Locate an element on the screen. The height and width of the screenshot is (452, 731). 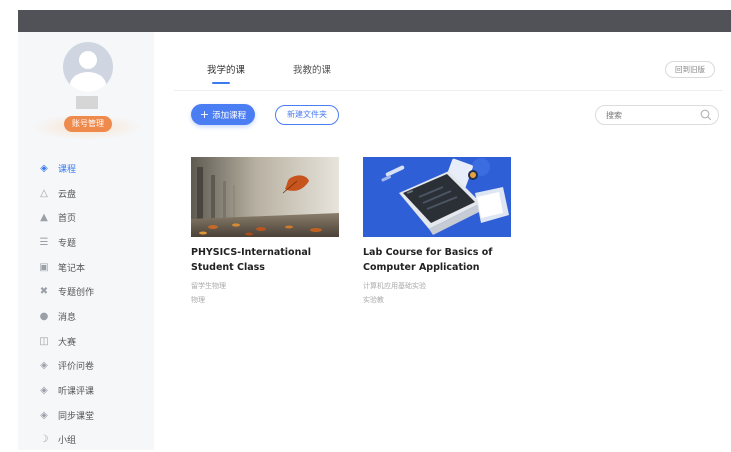
add-course-button: + 添加课程 is located at coordinates (223, 114).